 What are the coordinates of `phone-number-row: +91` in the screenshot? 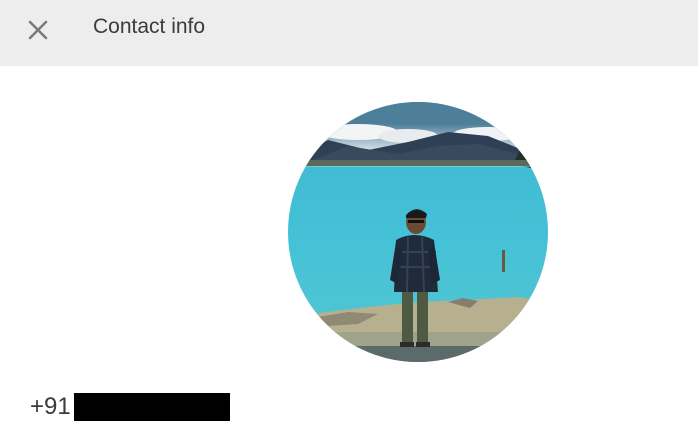 It's located at (130, 407).